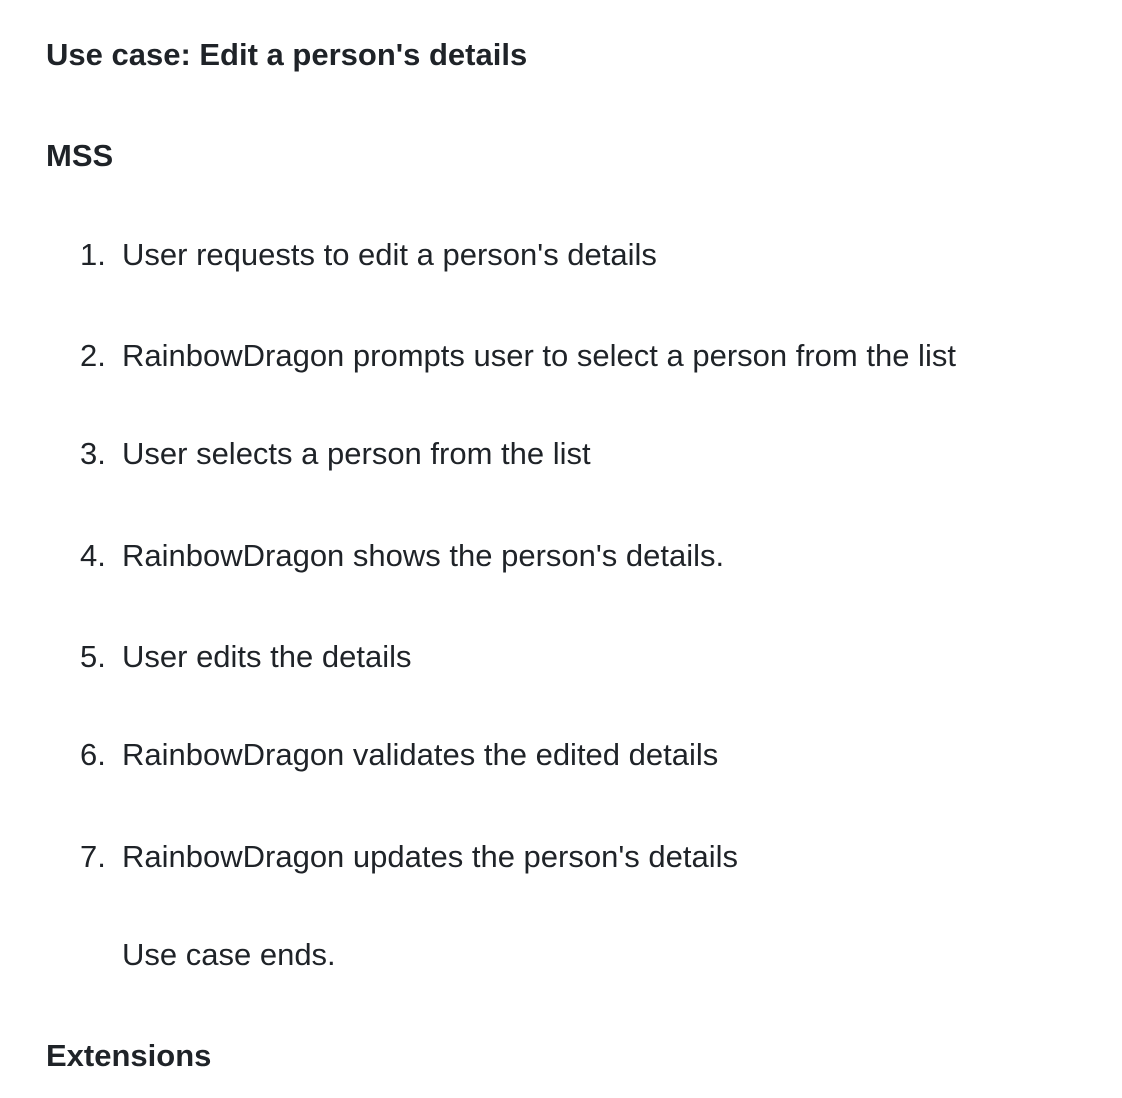  I want to click on step-number: 1., so click(93, 254).